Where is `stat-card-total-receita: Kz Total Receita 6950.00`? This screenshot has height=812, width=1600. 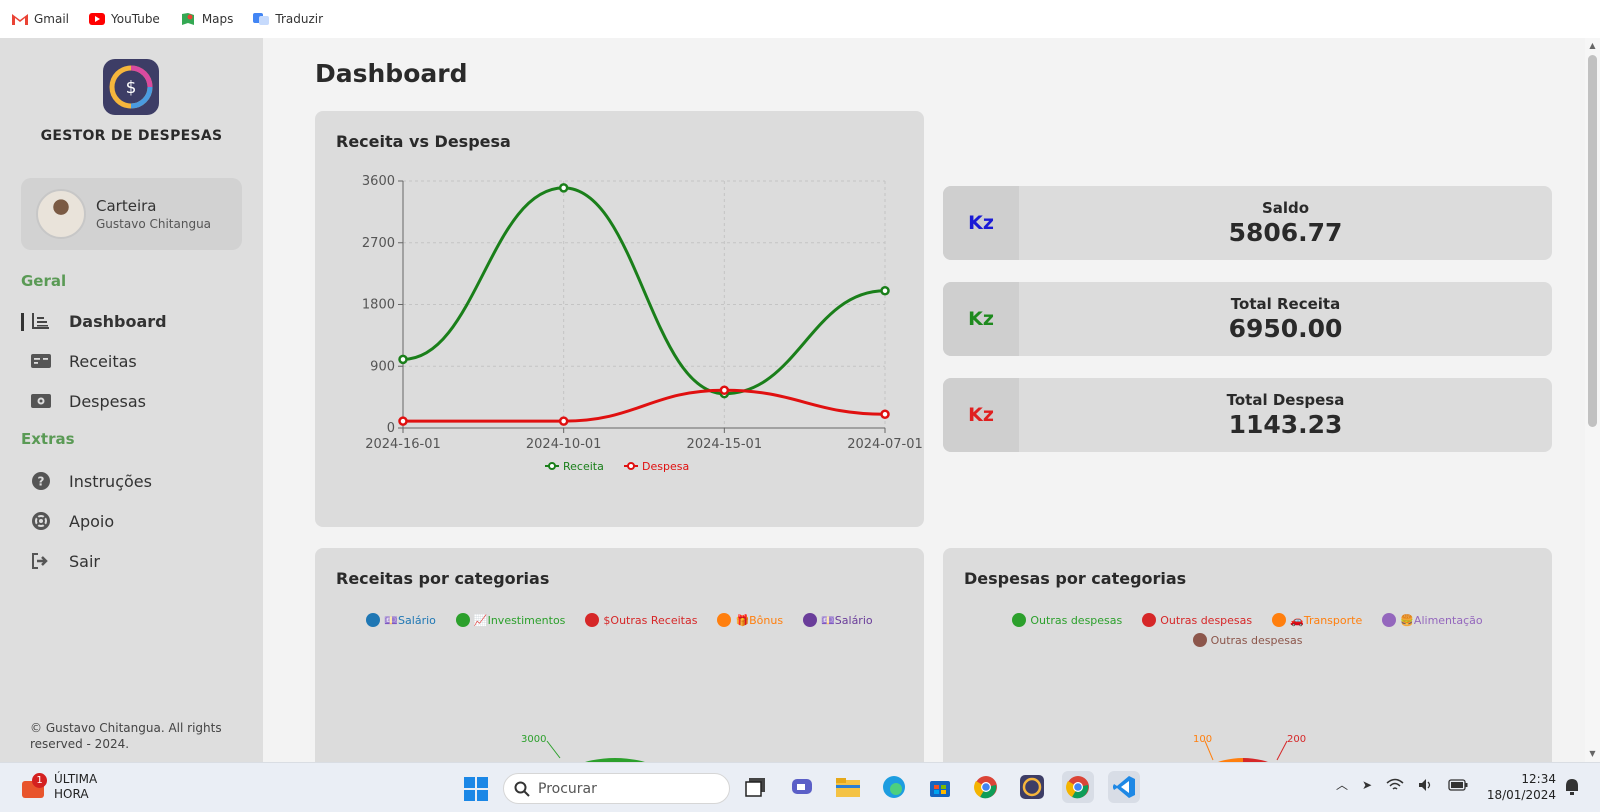 stat-card-total-receita: Kz Total Receita 6950.00 is located at coordinates (1247, 319).